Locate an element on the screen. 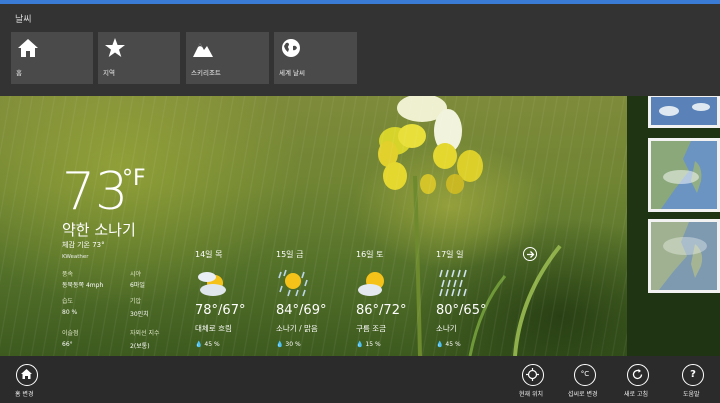 Image resolution: width=720 pixels, height=403 pixels. detail-label: 기압 is located at coordinates (136, 301).